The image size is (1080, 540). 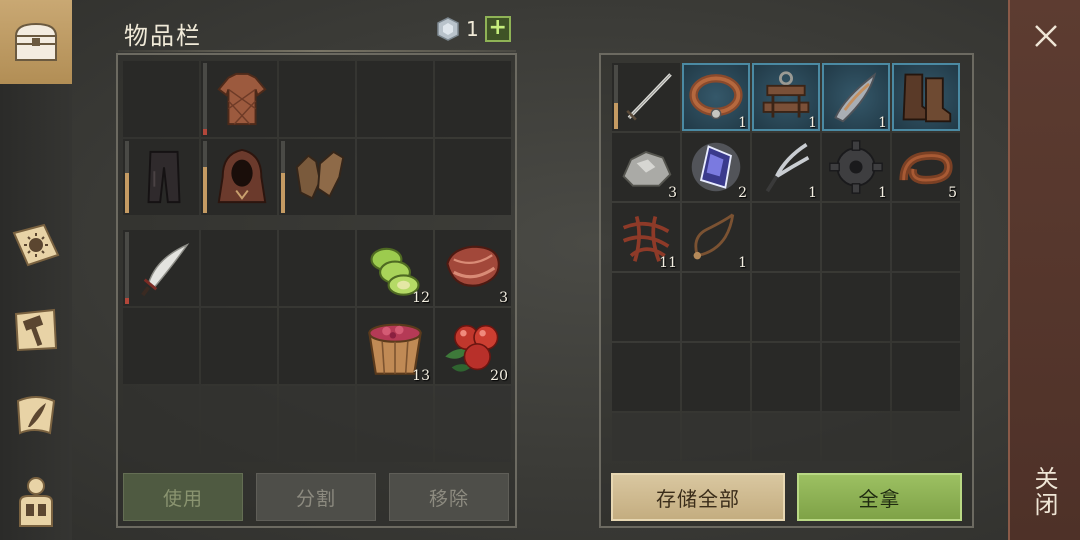 I want to click on hood-icon, so click(x=242, y=176).